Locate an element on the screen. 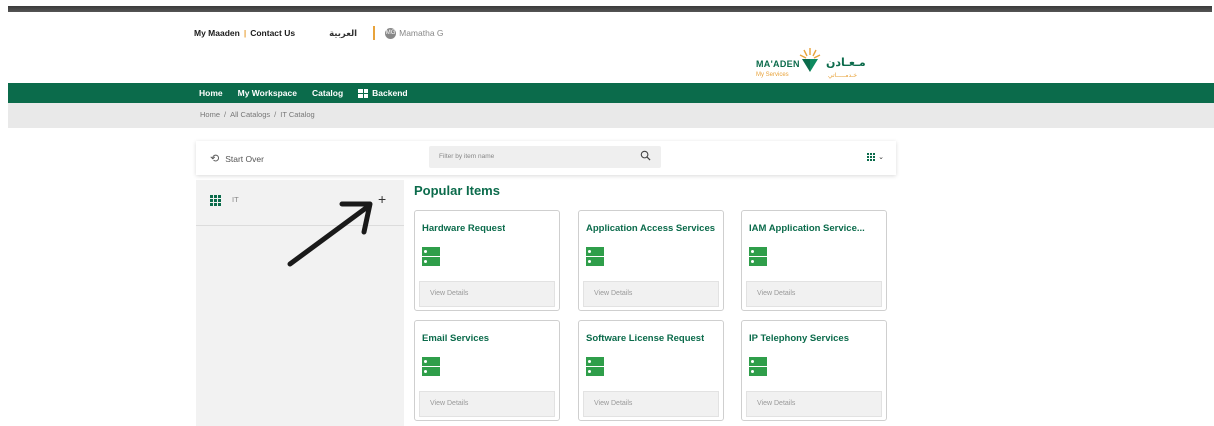 This screenshot has height=426, width=1214. category-grid-icon is located at coordinates (215, 200).